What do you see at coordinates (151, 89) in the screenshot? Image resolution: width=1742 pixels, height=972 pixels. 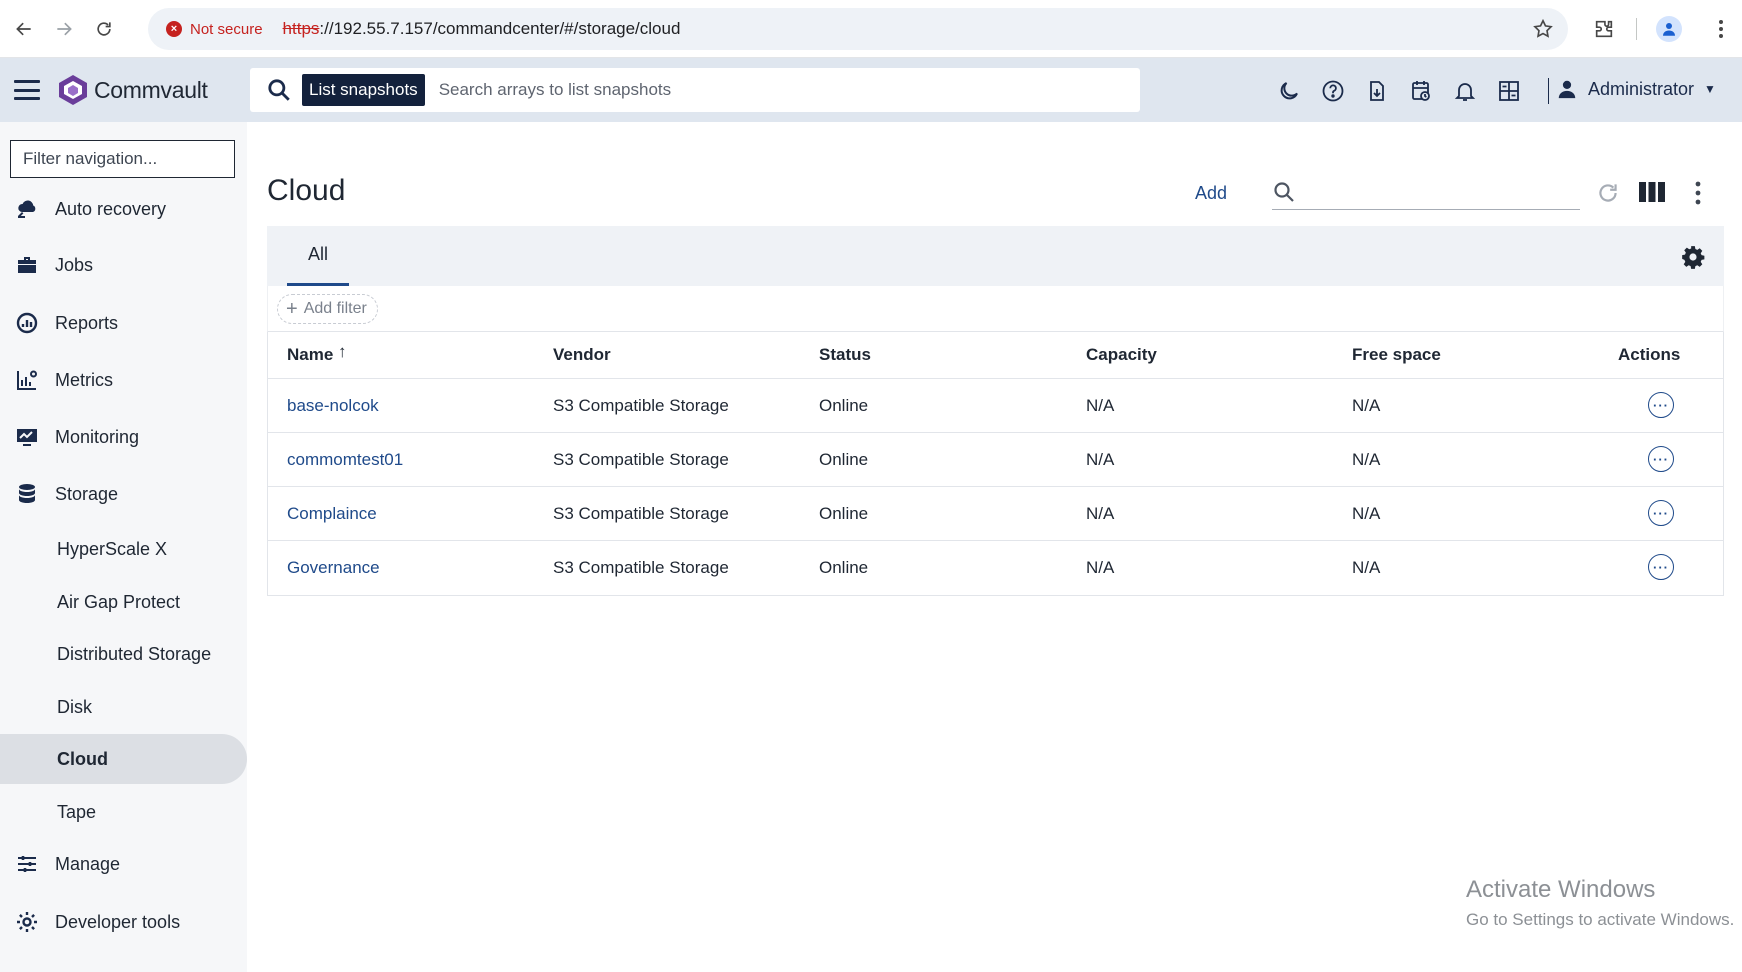 I see `brand-name: Commvault` at bounding box center [151, 89].